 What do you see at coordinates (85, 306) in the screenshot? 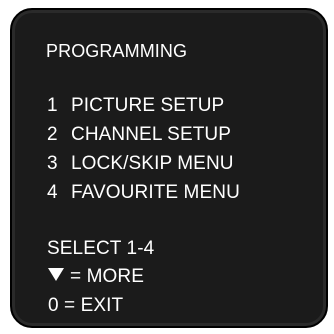
I see `exit-option: 0 = EXIT` at bounding box center [85, 306].